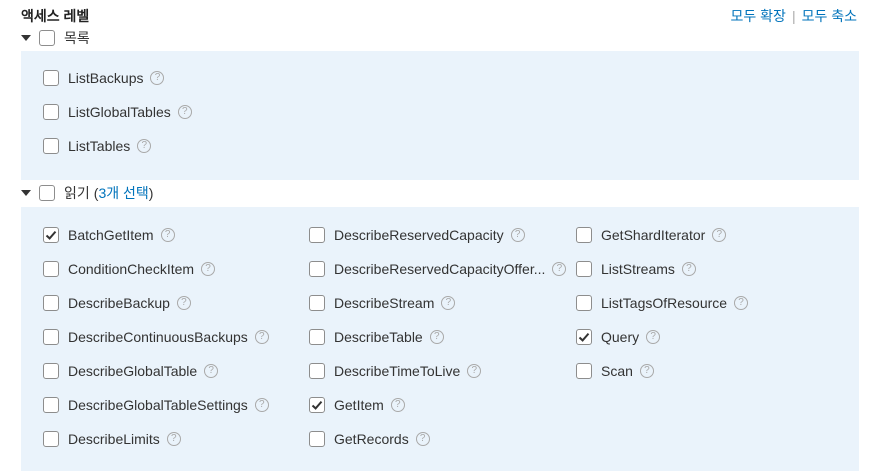 This screenshot has height=476, width=873. I want to click on access-level-header: 액세스 레벨 모두 확장 | 모두 축소, so click(436, 15).